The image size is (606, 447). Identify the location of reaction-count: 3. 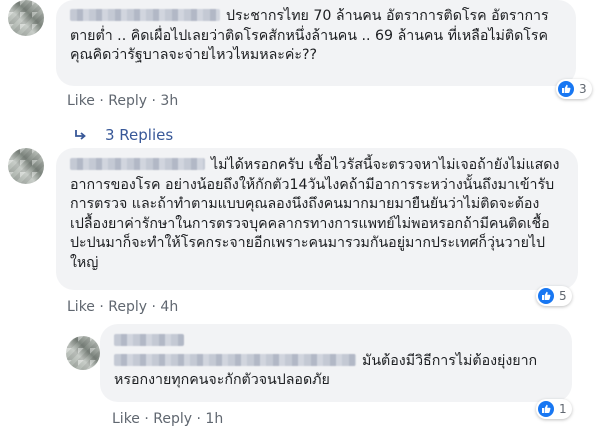
(583, 89).